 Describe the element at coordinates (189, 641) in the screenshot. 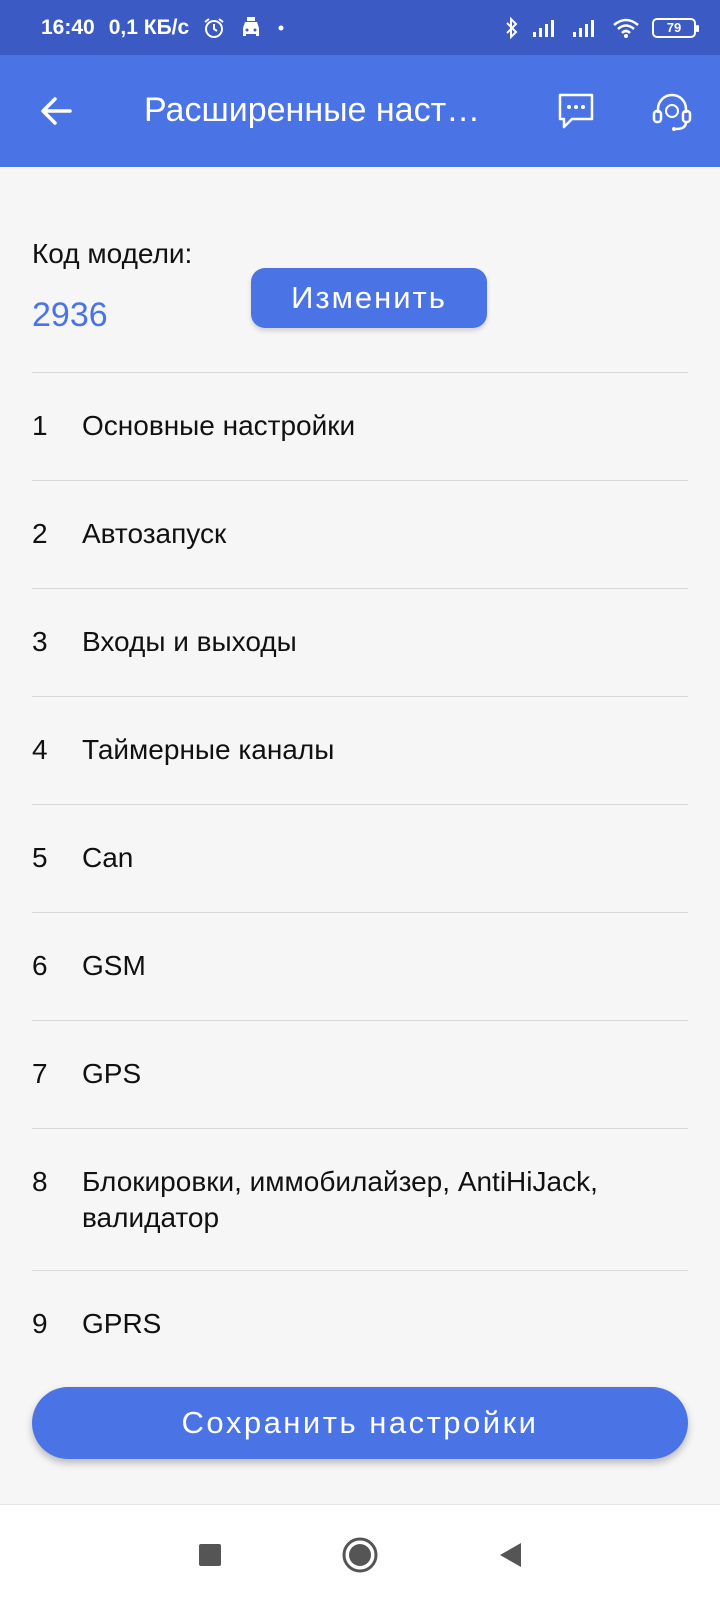

I see `item-label: Входы и выходы` at that location.